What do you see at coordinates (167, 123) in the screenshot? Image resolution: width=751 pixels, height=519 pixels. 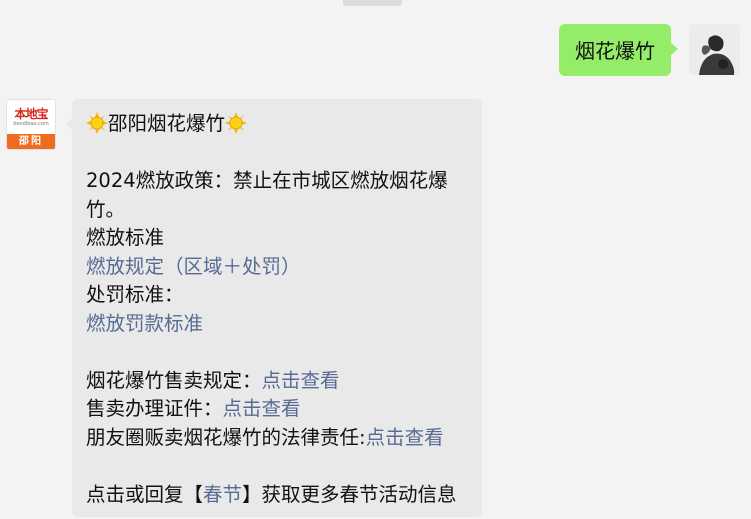 I see `message-title: 邵阳烟花爆竹` at bounding box center [167, 123].